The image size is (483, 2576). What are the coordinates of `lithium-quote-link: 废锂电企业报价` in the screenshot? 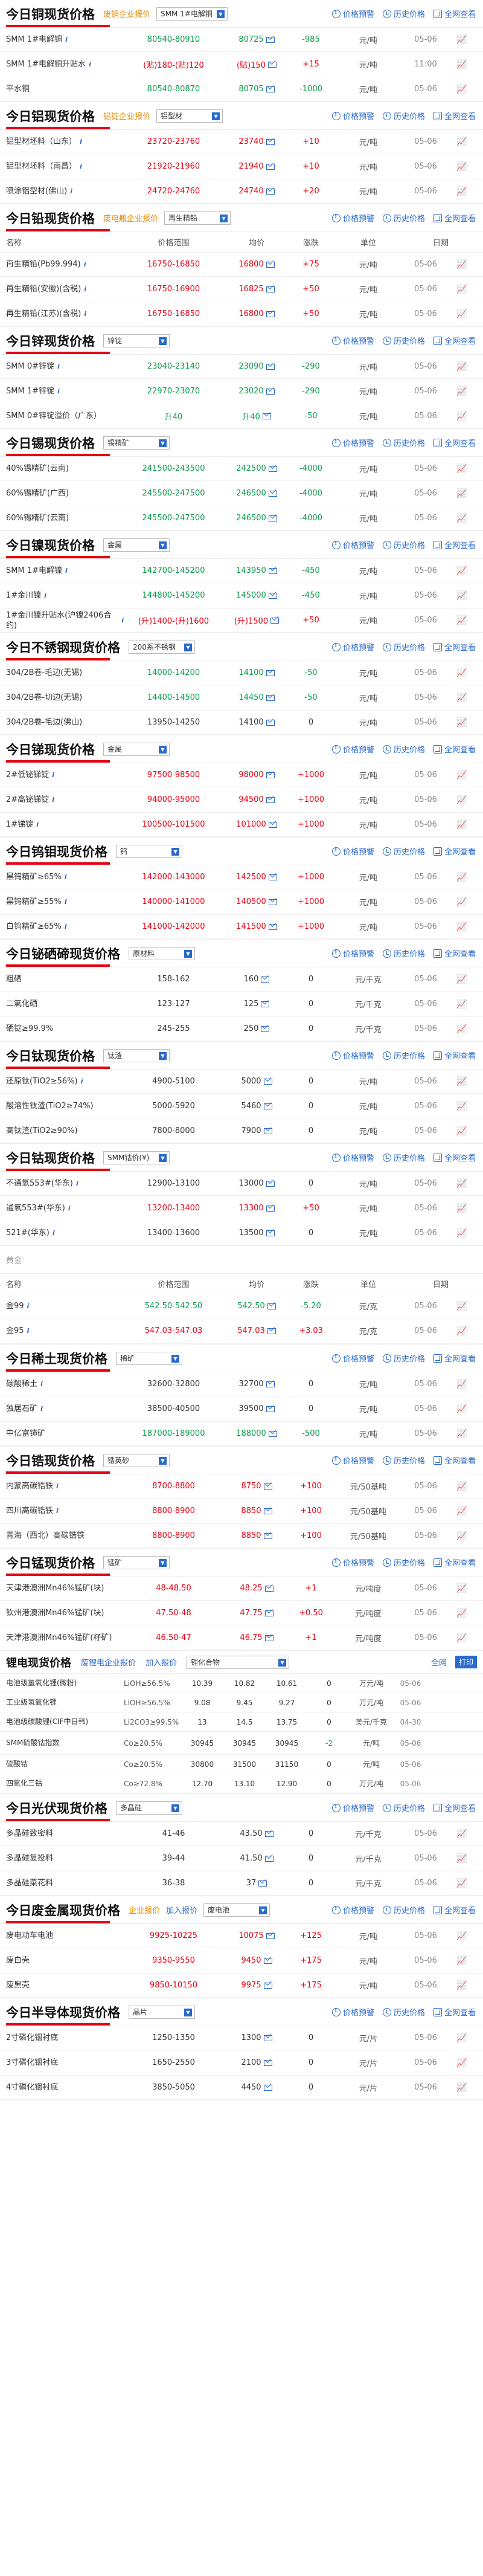 It's located at (109, 1662).